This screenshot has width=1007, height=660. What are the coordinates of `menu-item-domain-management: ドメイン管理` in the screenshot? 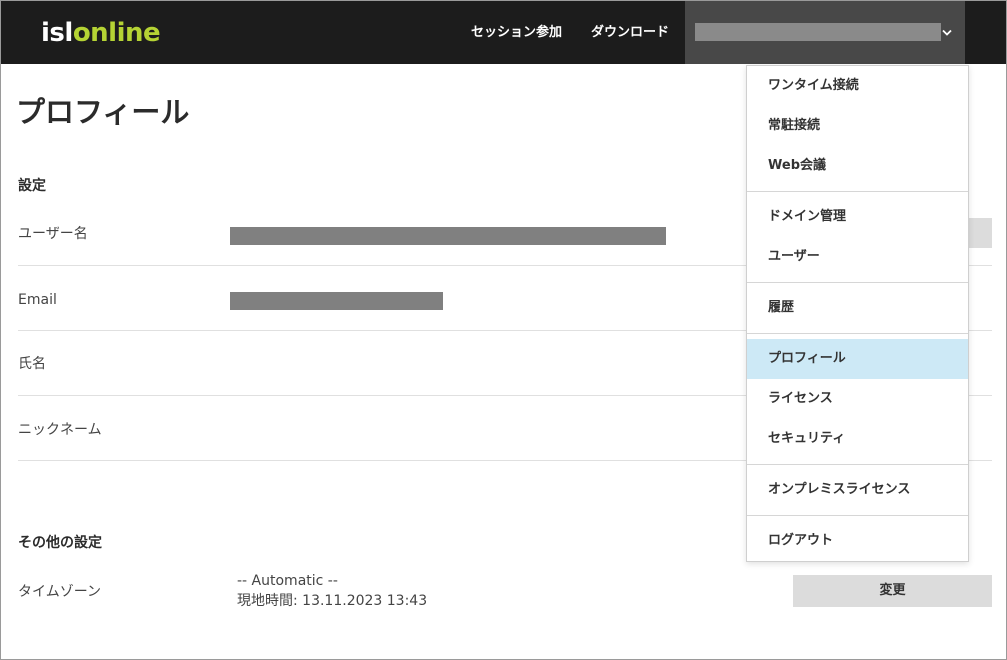 It's located at (857, 217).